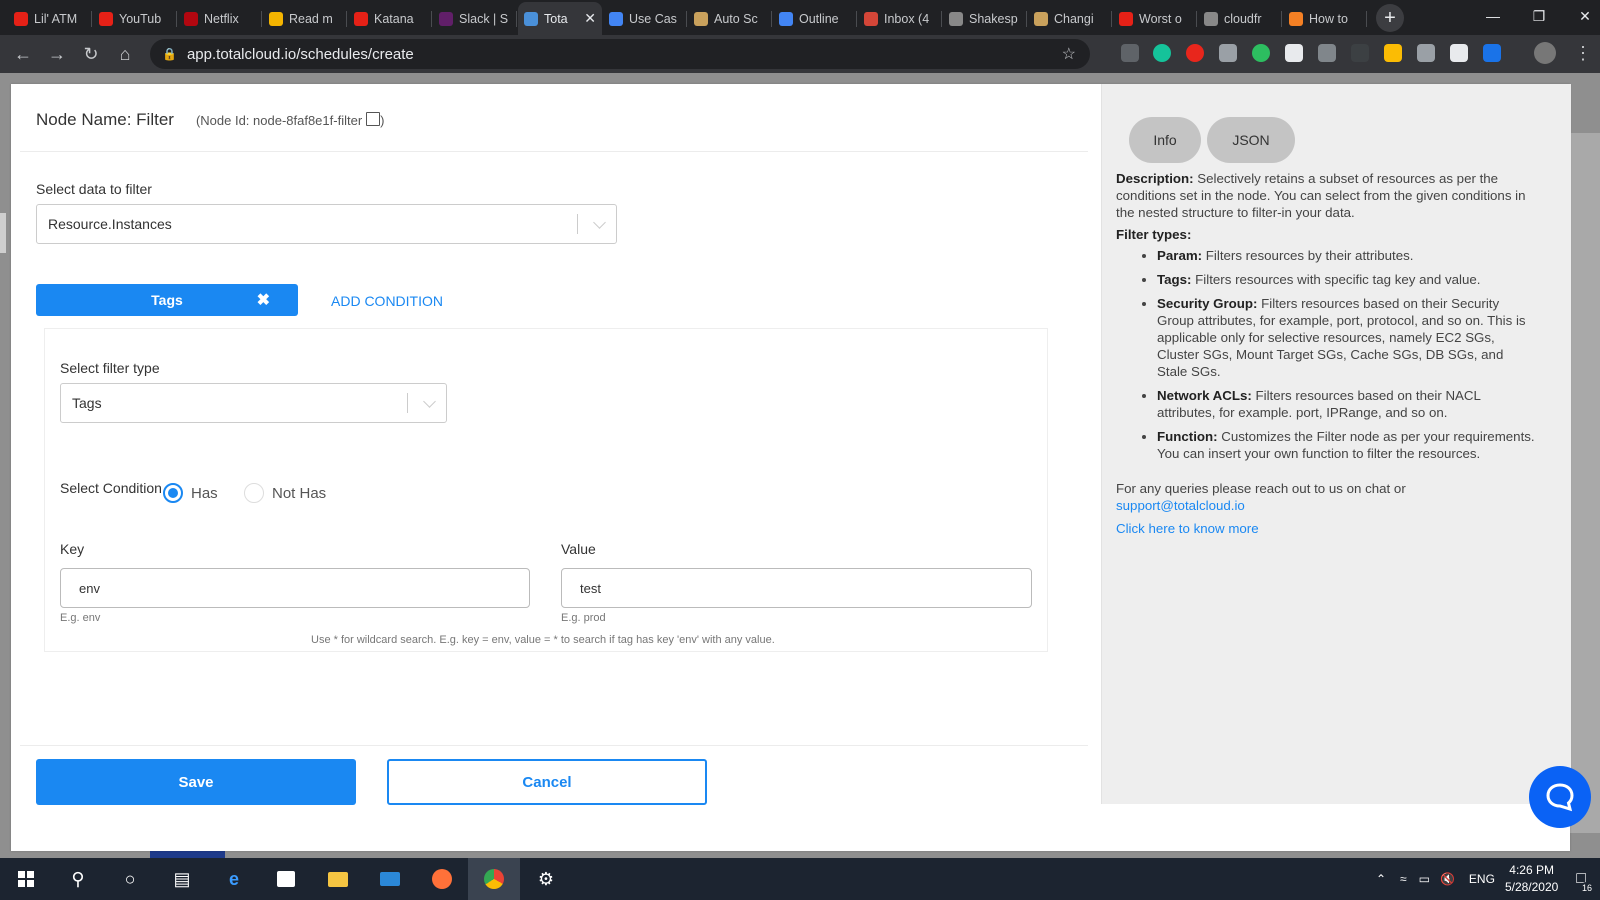 Image resolution: width=1600 pixels, height=900 pixels. What do you see at coordinates (1328, 18) in the screenshot?
I see `tab-title: How to` at bounding box center [1328, 18].